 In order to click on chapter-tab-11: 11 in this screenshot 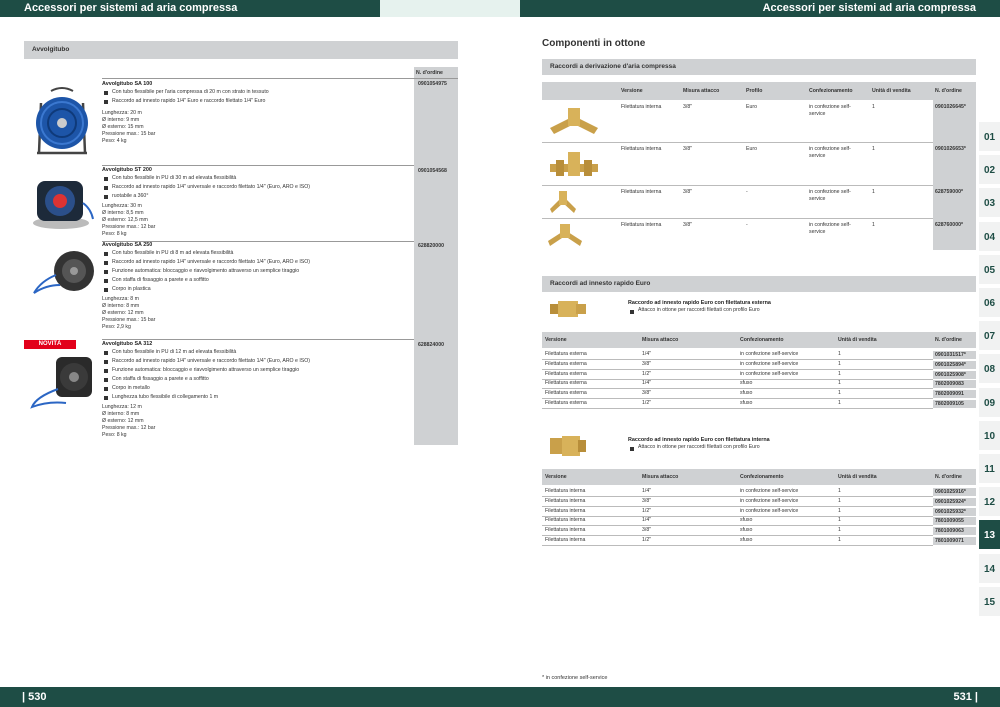, I will do `click(989, 469)`.